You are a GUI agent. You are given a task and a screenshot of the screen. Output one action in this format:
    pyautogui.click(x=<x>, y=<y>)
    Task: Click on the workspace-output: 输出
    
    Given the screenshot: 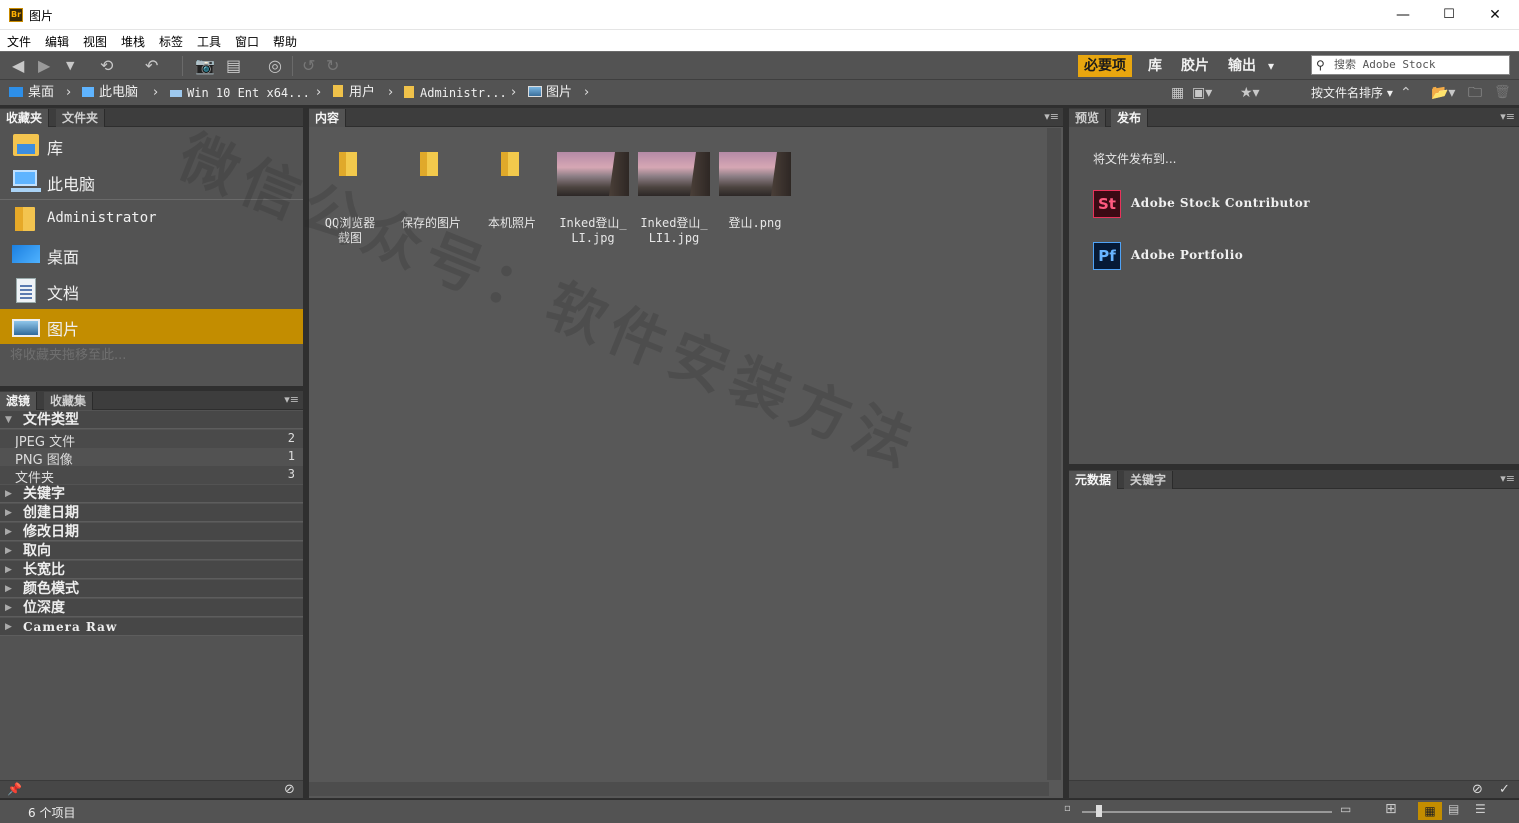 What is the action you would take?
    pyautogui.click(x=1242, y=66)
    